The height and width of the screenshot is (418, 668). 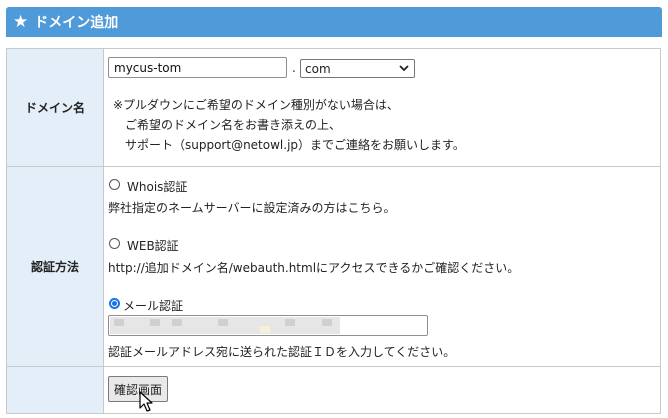 What do you see at coordinates (295, 145) in the screenshot?
I see `domain-note-line3: サポート（support@netowl.jp）までご連絡をお願いします。` at bounding box center [295, 145].